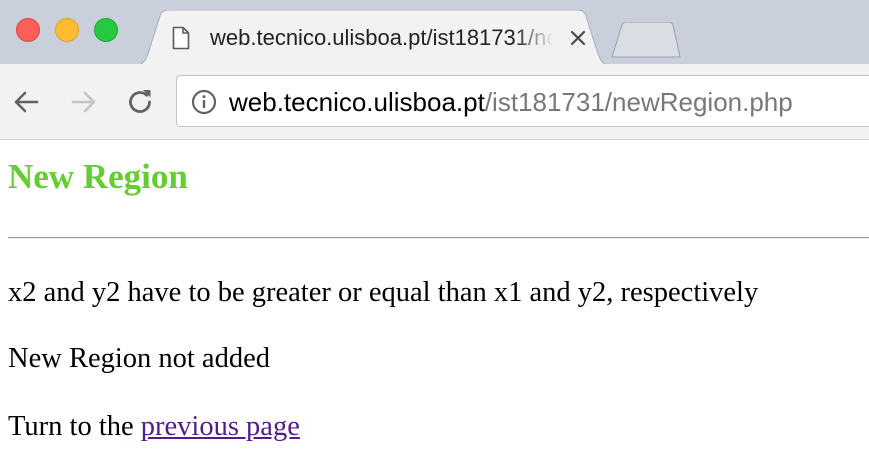 Image resolution: width=869 pixels, height=462 pixels. I want to click on minimize-window-button, so click(67, 30).